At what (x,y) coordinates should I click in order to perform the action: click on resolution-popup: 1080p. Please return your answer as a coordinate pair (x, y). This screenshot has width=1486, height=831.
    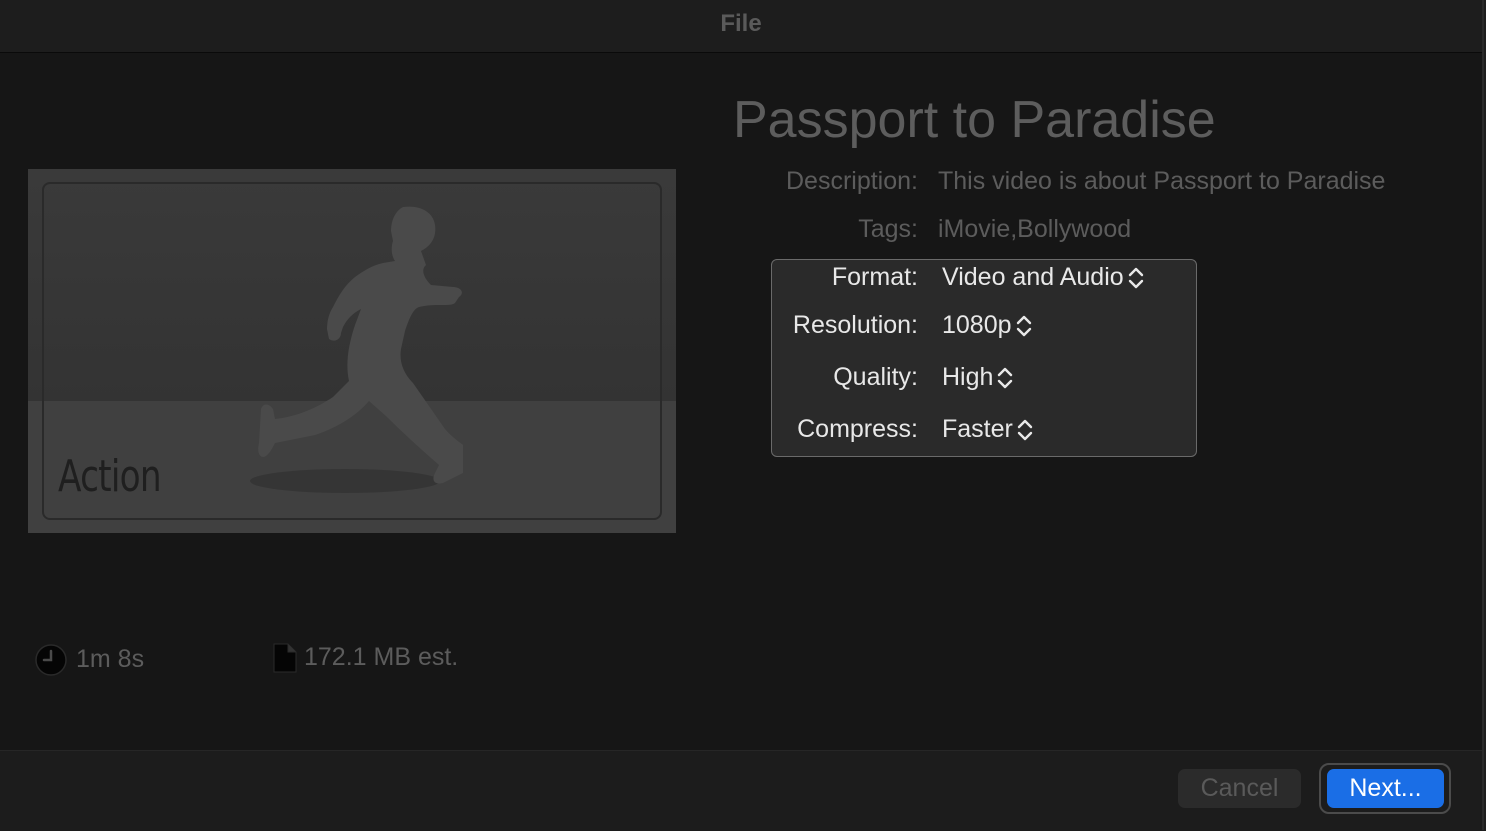
    Looking at the image, I should click on (987, 325).